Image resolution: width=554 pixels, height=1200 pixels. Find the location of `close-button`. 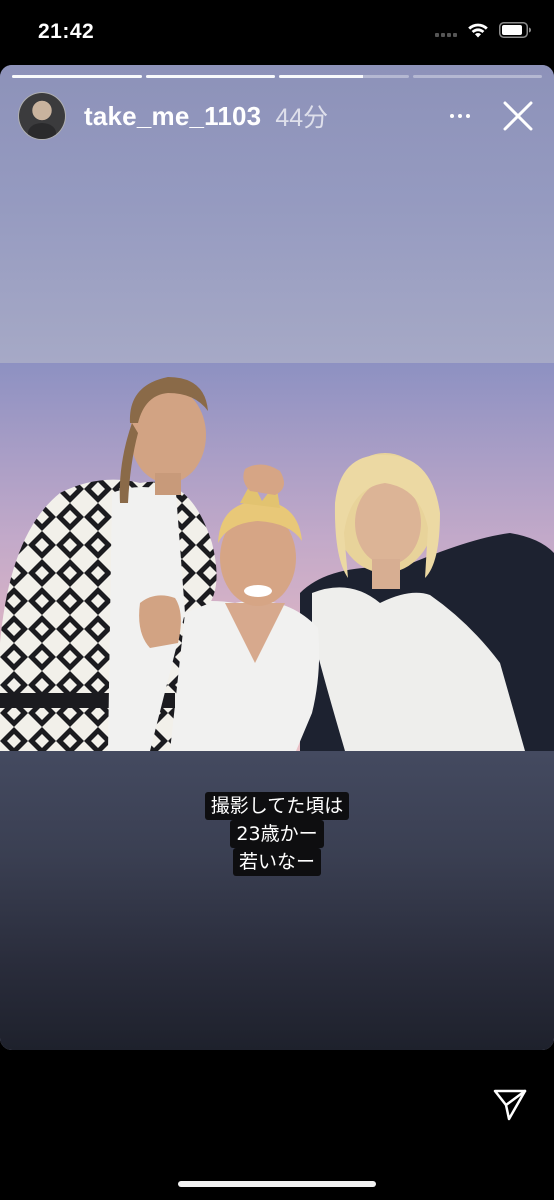

close-button is located at coordinates (518, 116).